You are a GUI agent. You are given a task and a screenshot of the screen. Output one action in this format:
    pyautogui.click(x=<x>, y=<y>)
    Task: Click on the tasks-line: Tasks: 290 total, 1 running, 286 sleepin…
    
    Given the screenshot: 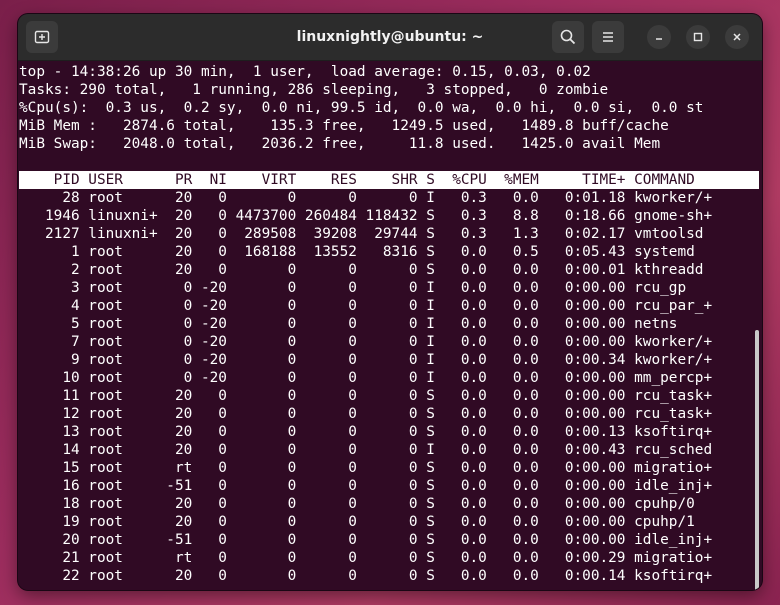 What is the action you would take?
    pyautogui.click(x=314, y=90)
    